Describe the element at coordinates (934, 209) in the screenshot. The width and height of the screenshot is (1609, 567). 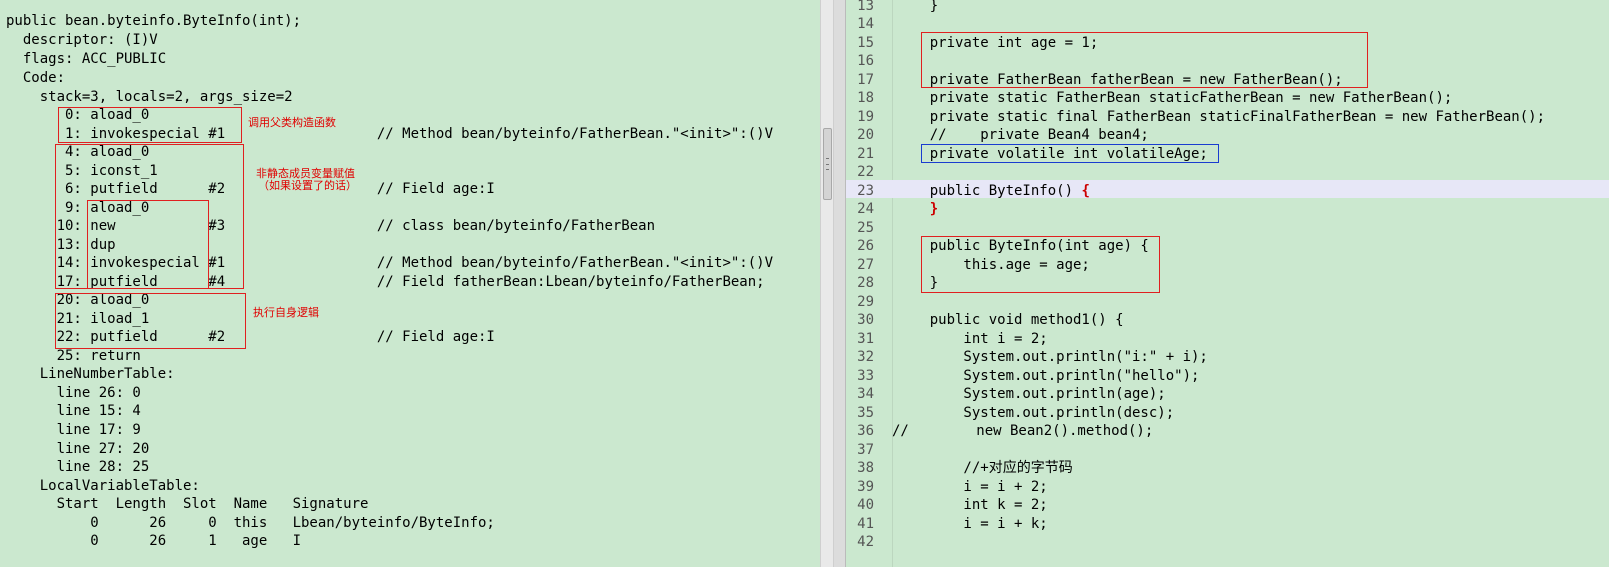
I see `brace-match-close: }` at that location.